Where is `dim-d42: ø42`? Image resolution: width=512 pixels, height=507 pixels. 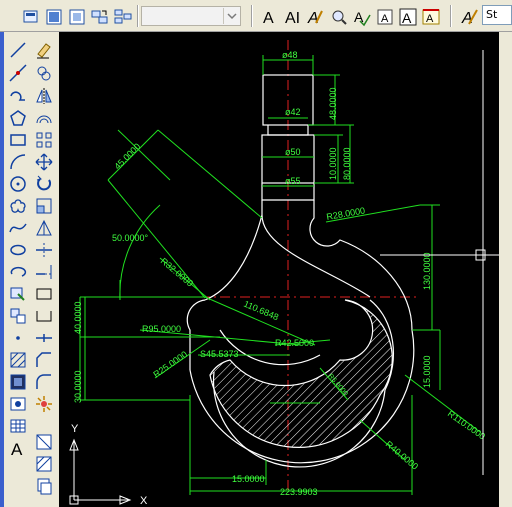
dim-d42: ø42 is located at coordinates (293, 112).